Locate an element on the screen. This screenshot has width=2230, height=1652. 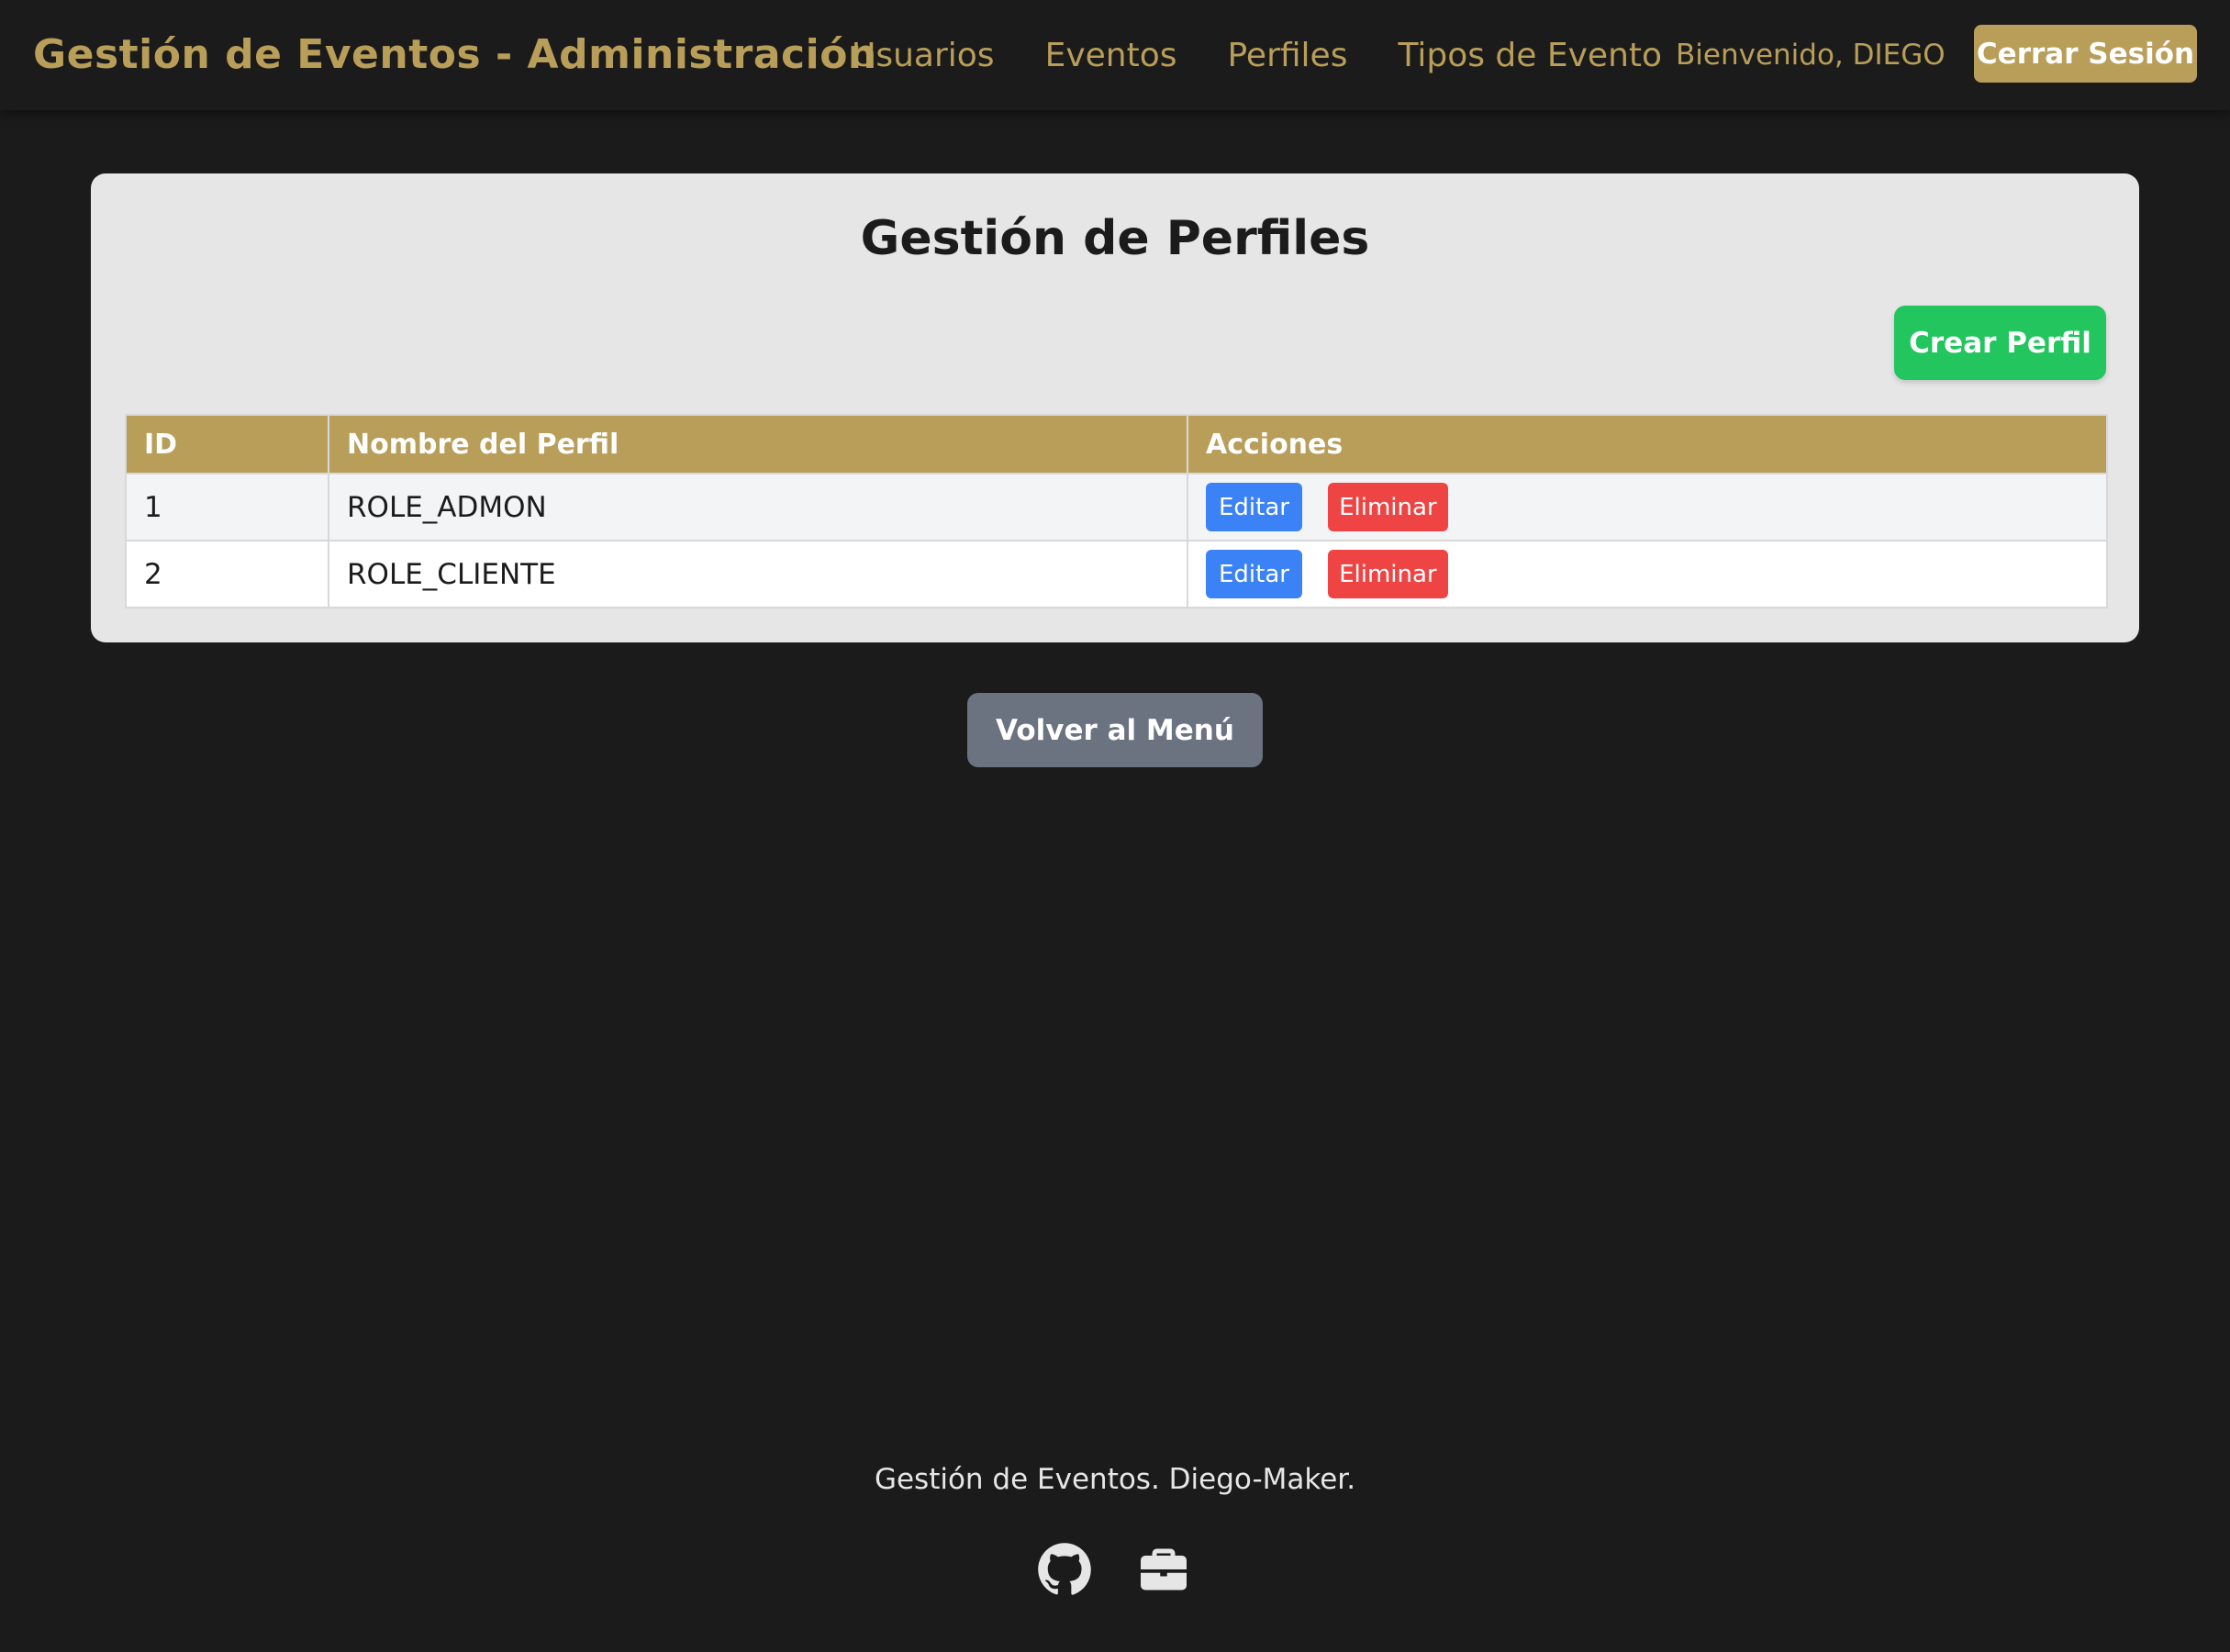
column-header-actions: Acciones is located at coordinates (1648, 444).